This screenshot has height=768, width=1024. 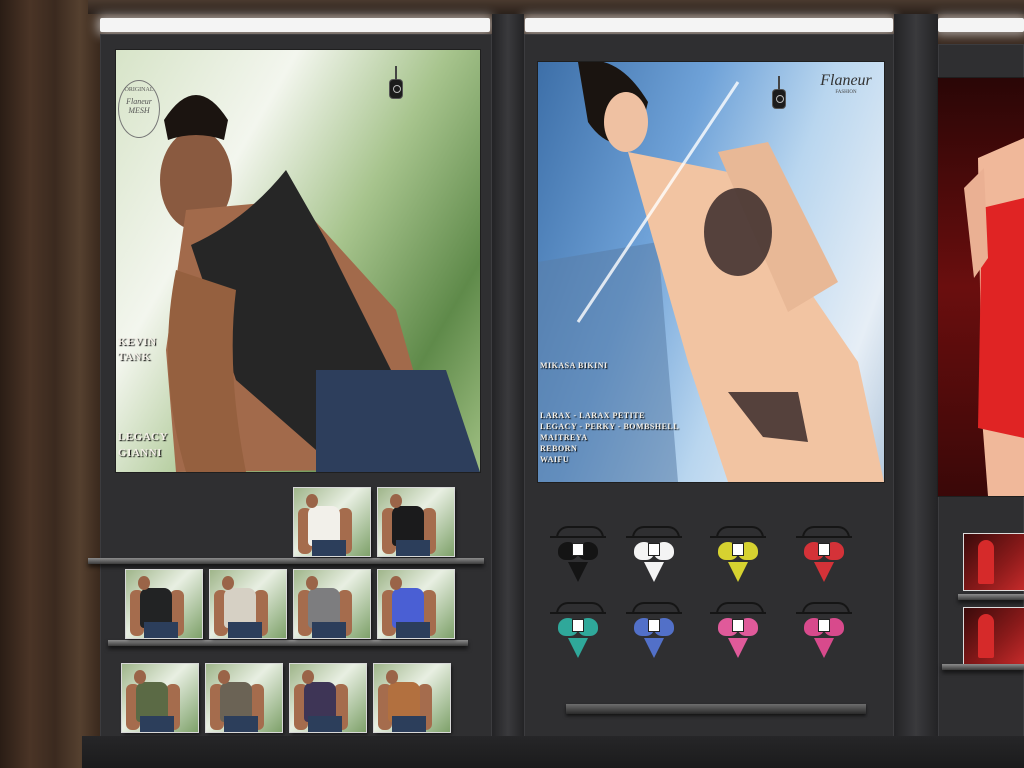 What do you see at coordinates (139, 90) in the screenshot?
I see `kevin-brand-sub: ORIGINAL` at bounding box center [139, 90].